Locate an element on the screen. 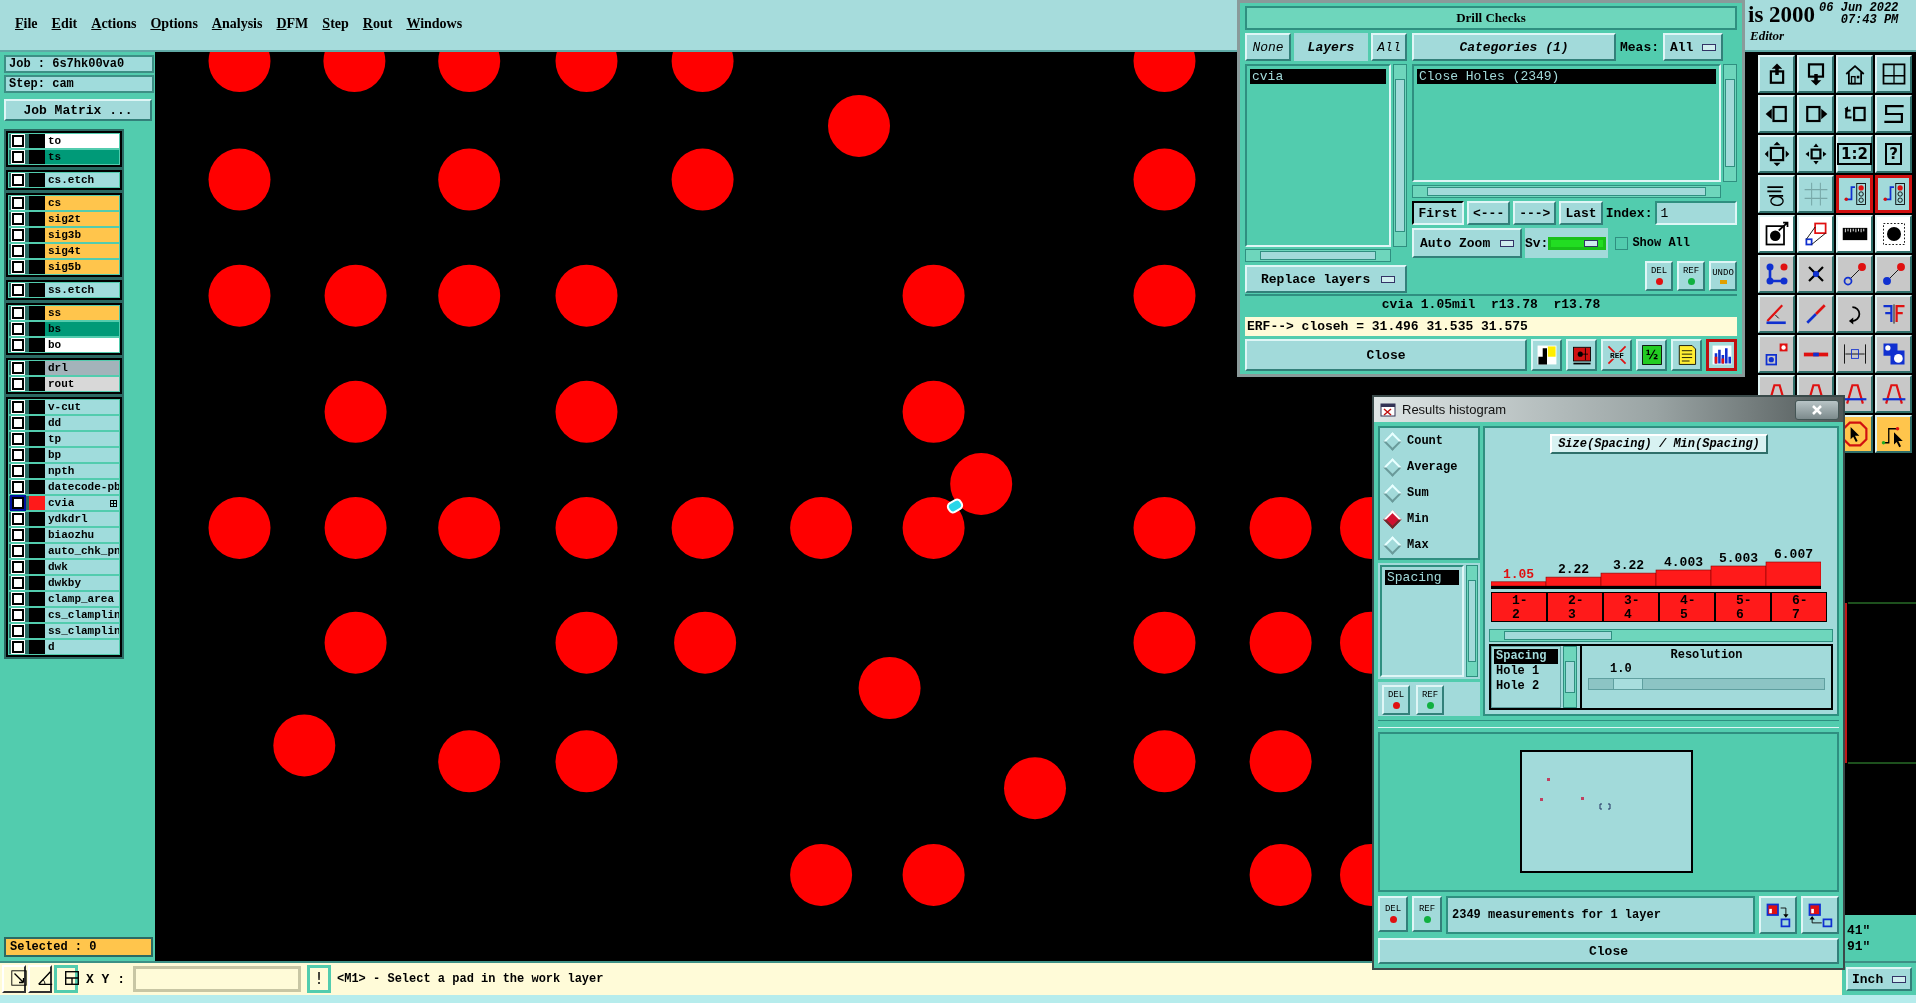 Image resolution: width=1916 pixels, height=1003 pixels. menu-item: Analysis is located at coordinates (237, 24).